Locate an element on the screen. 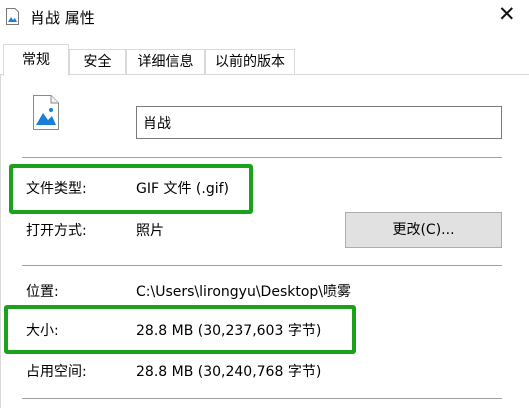  size-on-disk-value: 28.8 MB (30,240,768 字节) is located at coordinates (229, 372).